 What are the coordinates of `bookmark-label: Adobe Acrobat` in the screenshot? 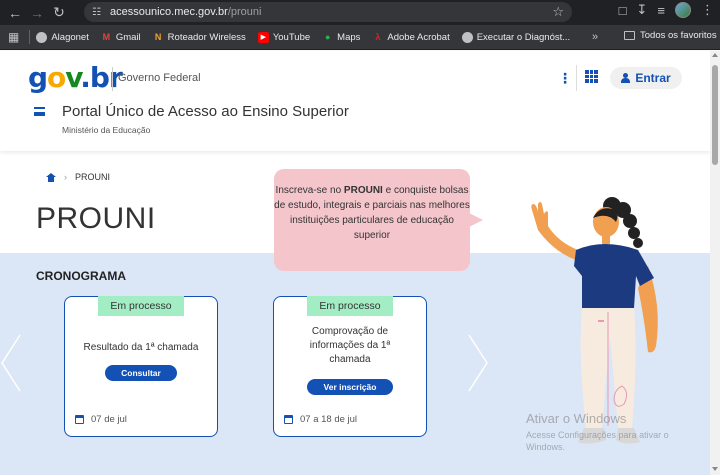 It's located at (418, 37).